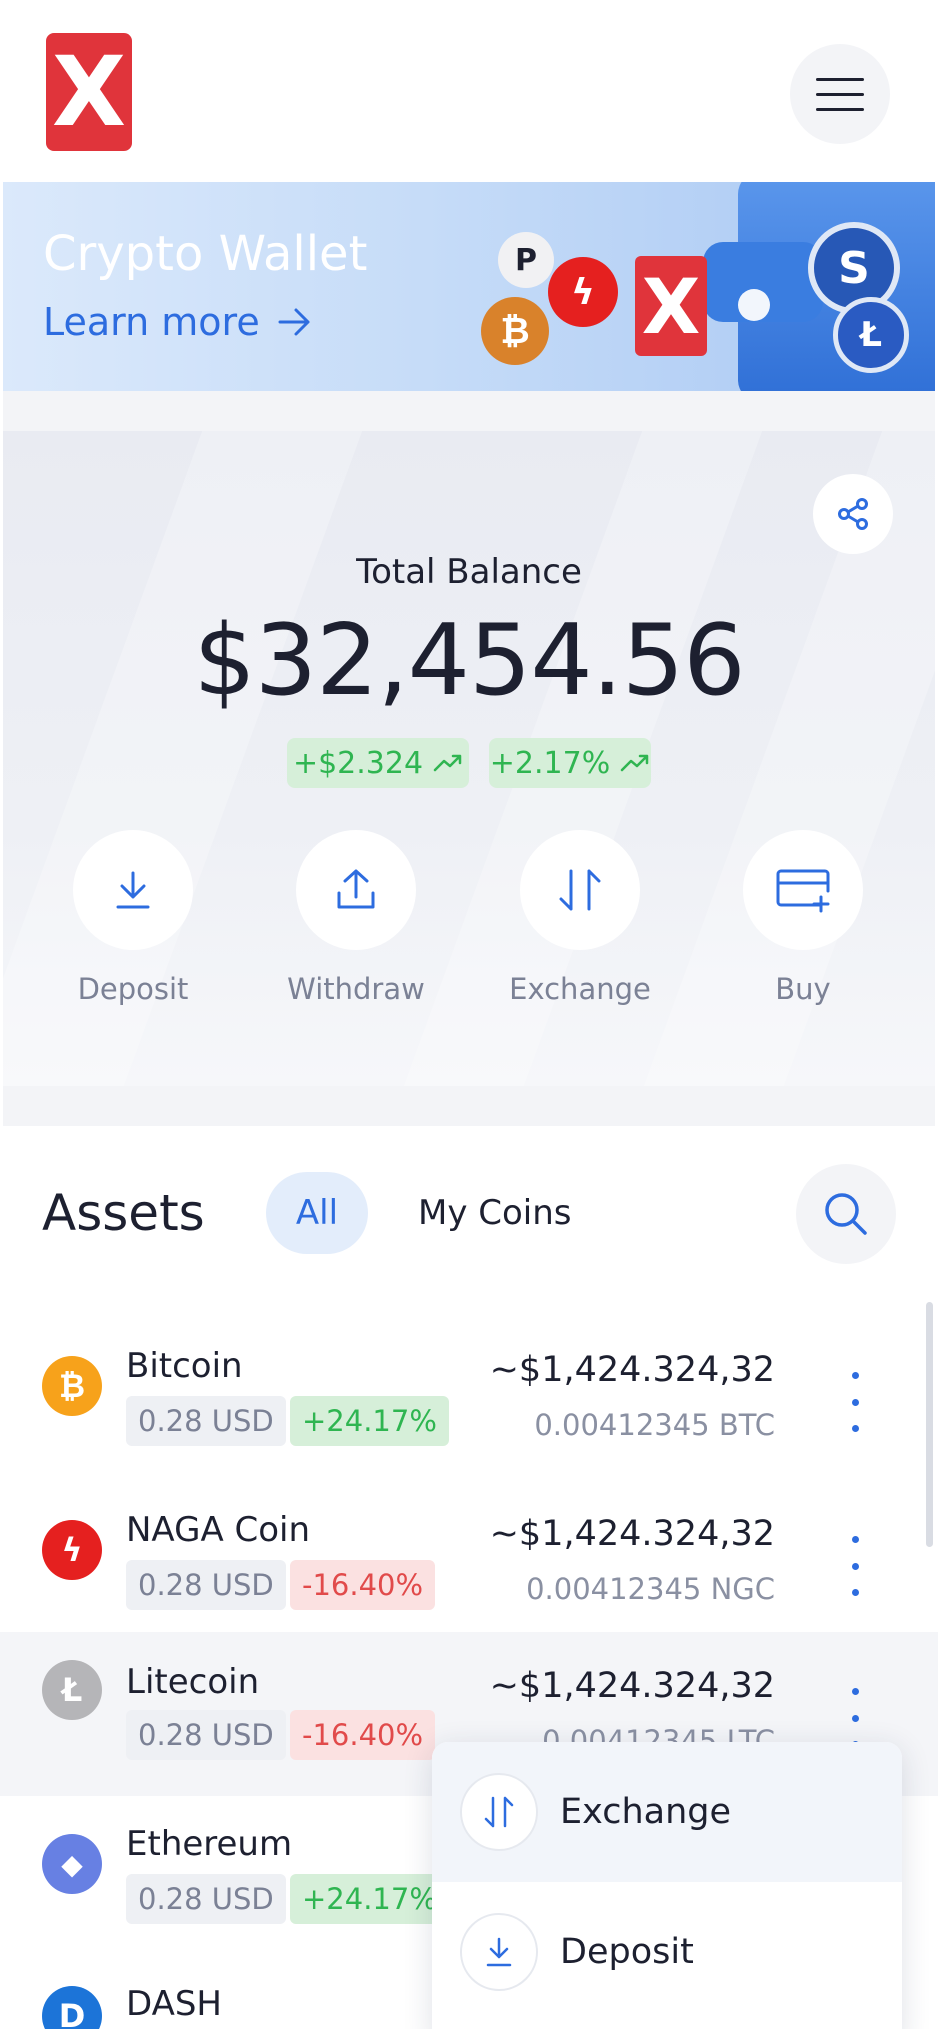 Image resolution: width=938 pixels, height=2029 pixels. I want to click on buy-button, so click(803, 890).